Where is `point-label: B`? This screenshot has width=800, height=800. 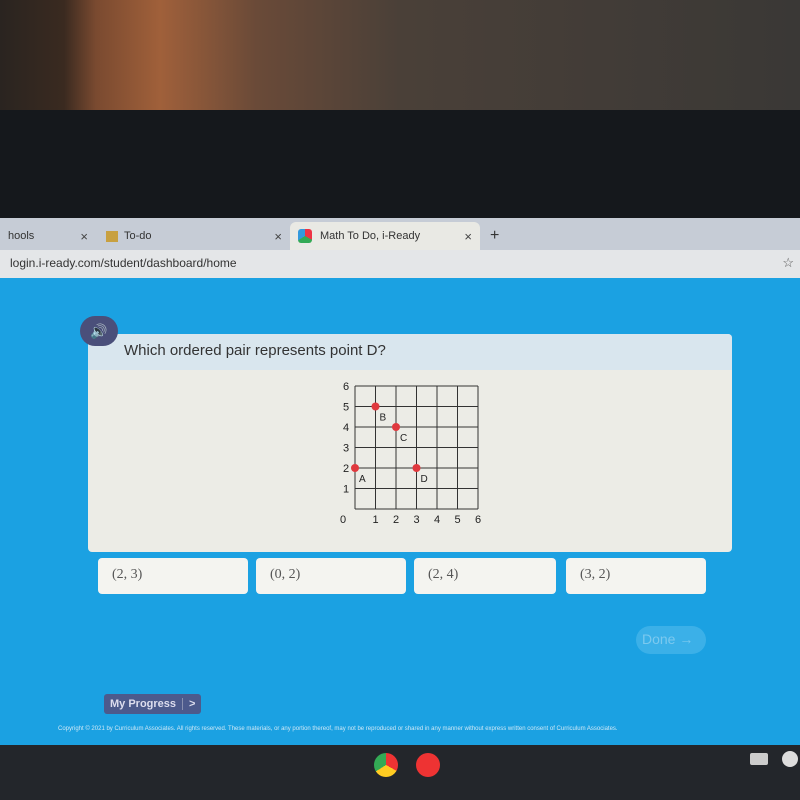
point-label: B is located at coordinates (383, 418).